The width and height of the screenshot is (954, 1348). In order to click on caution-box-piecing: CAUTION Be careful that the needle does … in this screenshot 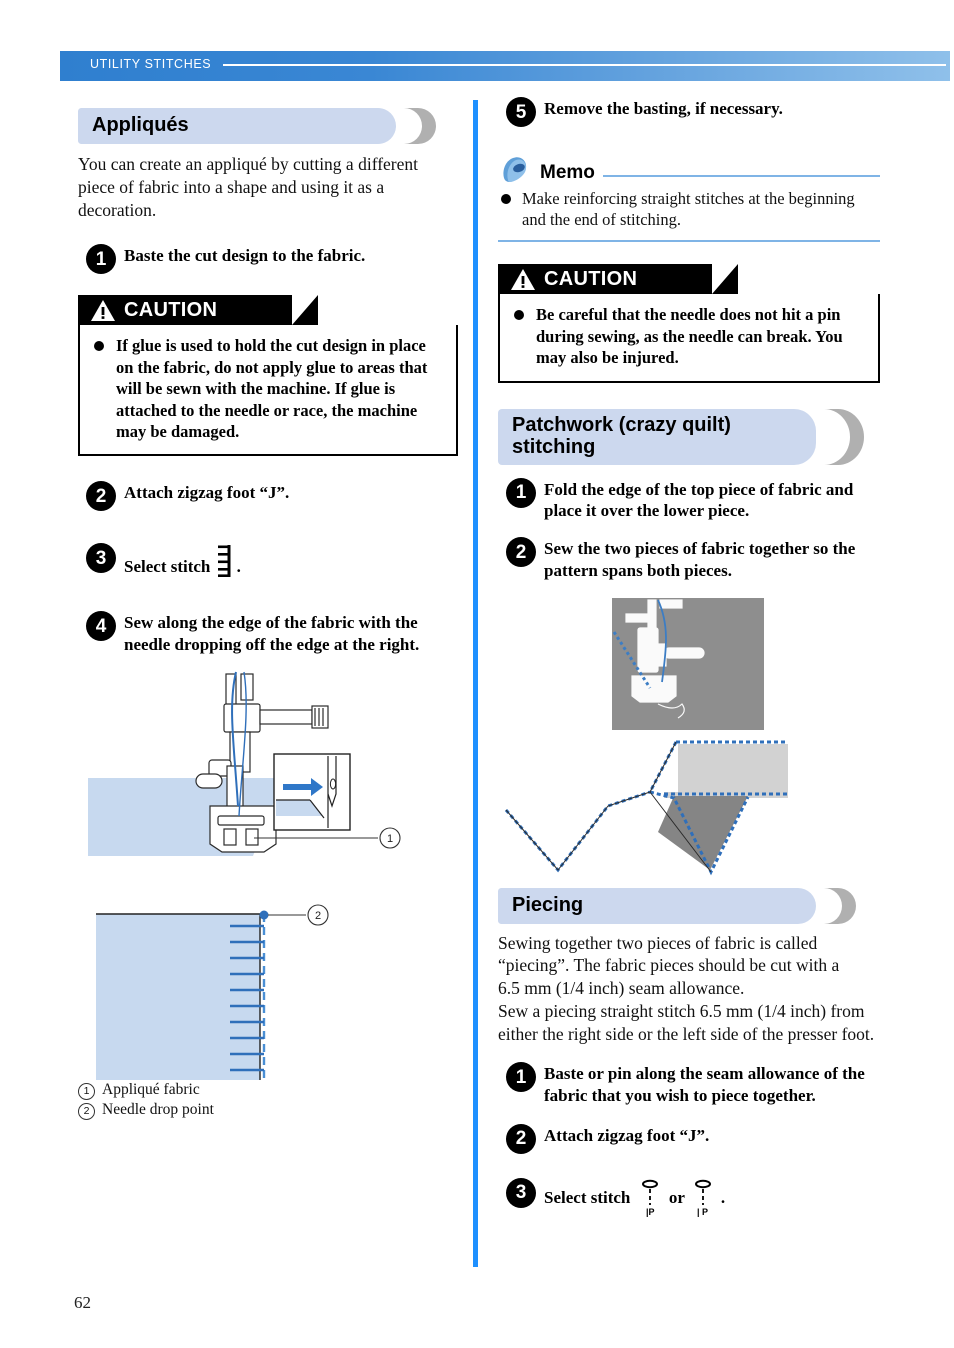, I will do `click(689, 323)`.